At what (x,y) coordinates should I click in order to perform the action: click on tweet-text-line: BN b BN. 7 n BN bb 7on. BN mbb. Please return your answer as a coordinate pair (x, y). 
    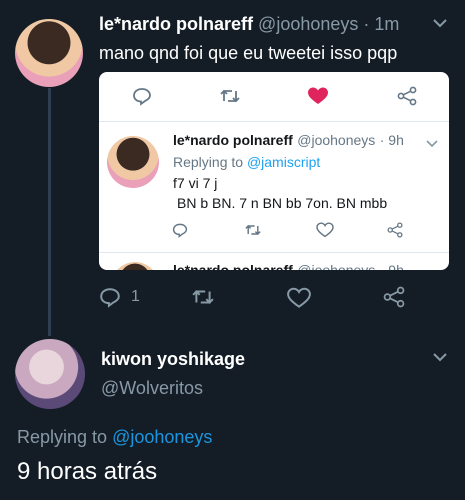
    Looking at the image, I should click on (282, 203).